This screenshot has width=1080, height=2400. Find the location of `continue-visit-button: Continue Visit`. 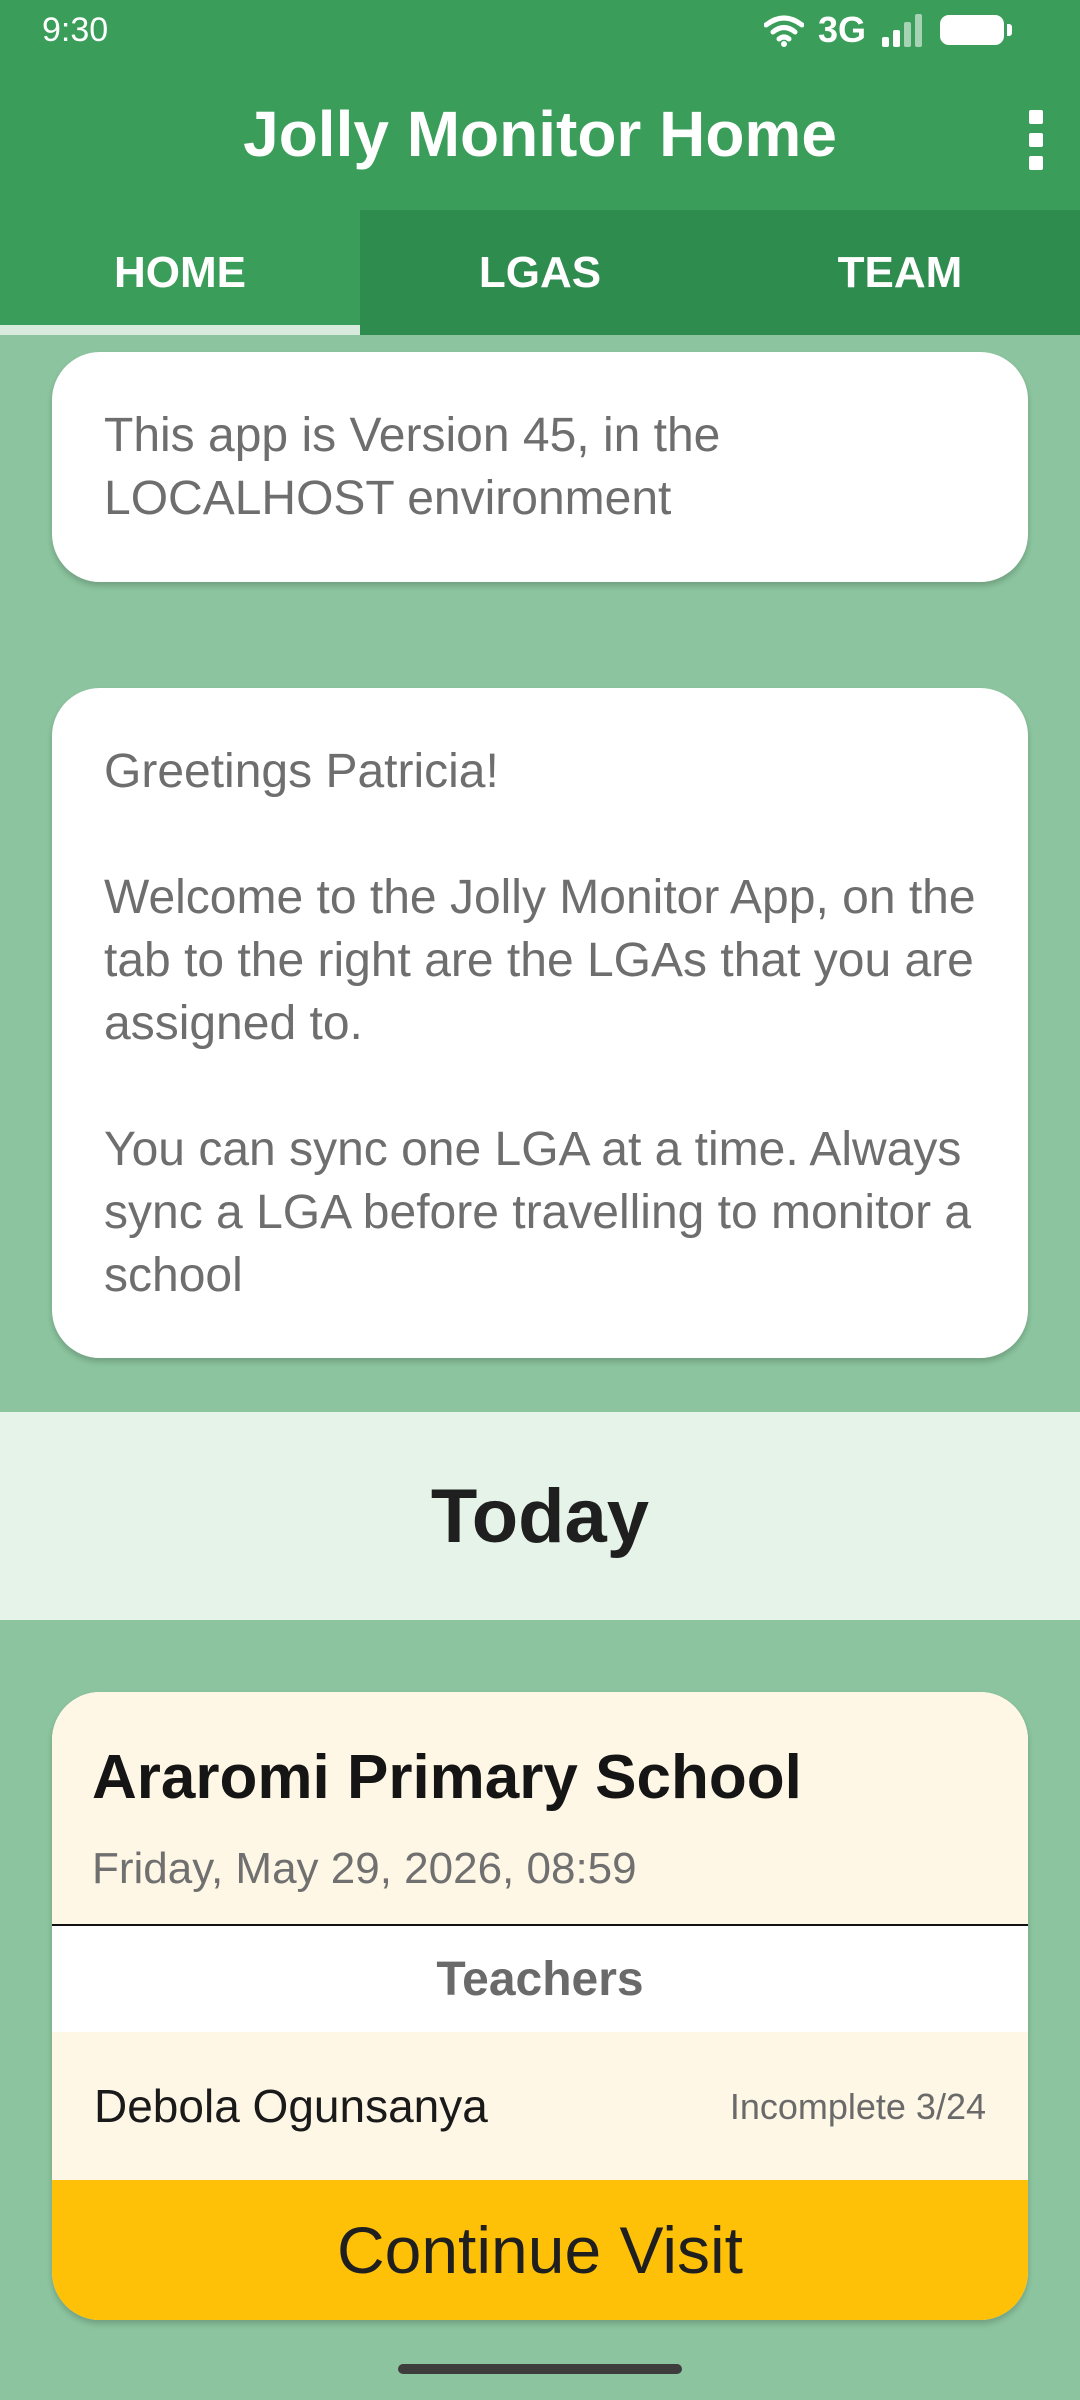

continue-visit-button: Continue Visit is located at coordinates (540, 2250).